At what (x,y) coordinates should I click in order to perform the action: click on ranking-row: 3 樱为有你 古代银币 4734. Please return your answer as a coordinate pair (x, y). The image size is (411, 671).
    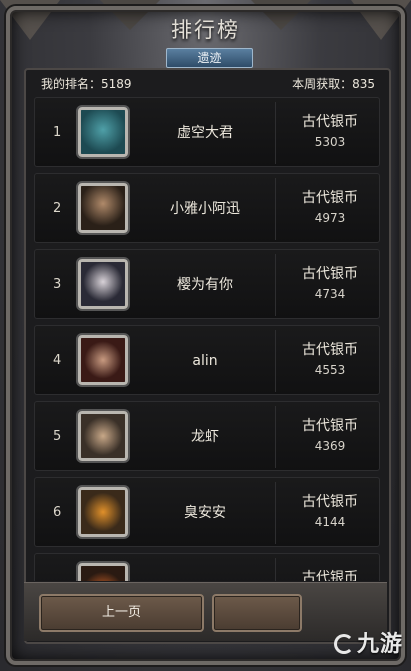
    Looking at the image, I should click on (207, 284).